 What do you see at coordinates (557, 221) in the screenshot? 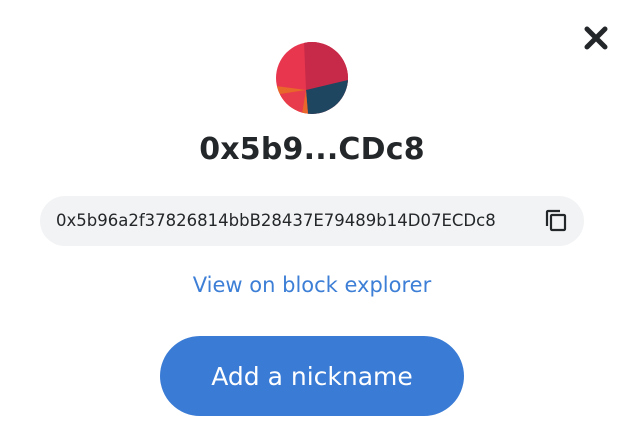
I see `copy-icon` at bounding box center [557, 221].